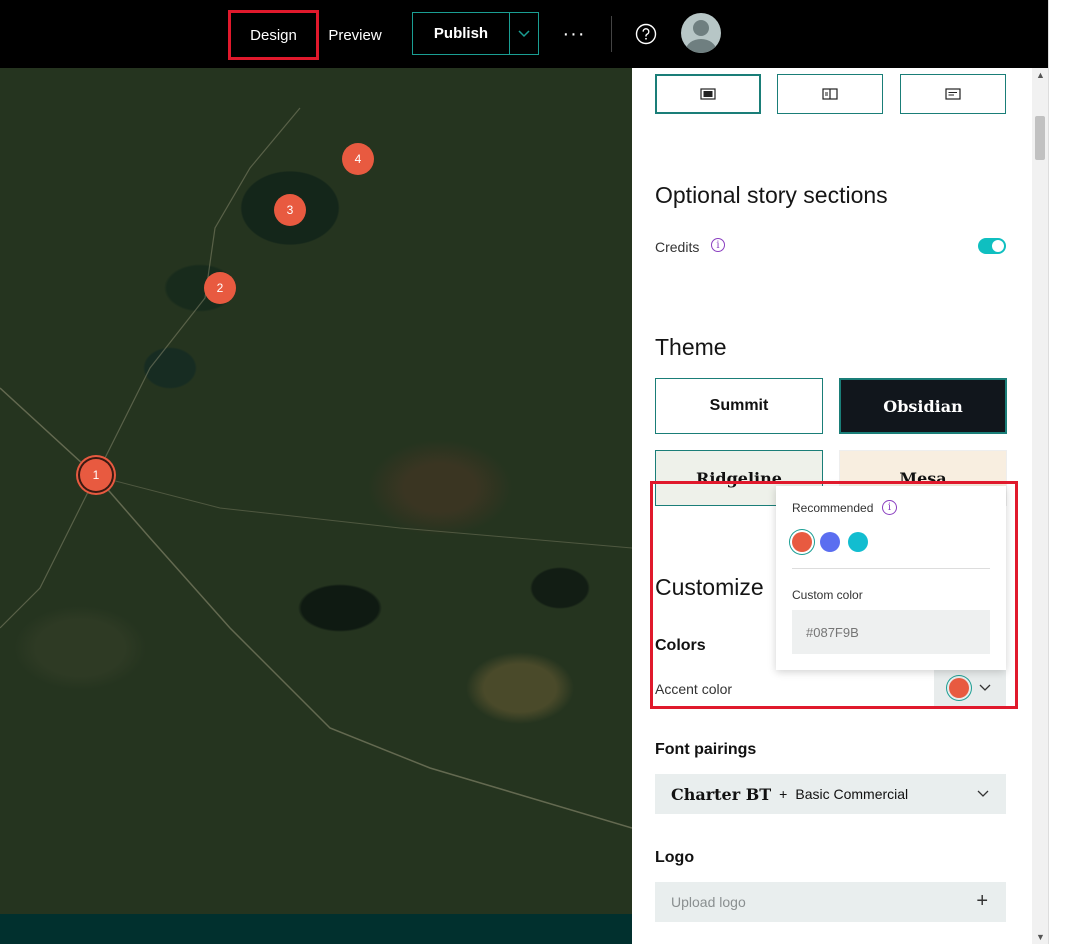 The height and width of the screenshot is (944, 1065). I want to click on publish-button-group: Publish, so click(475, 33).